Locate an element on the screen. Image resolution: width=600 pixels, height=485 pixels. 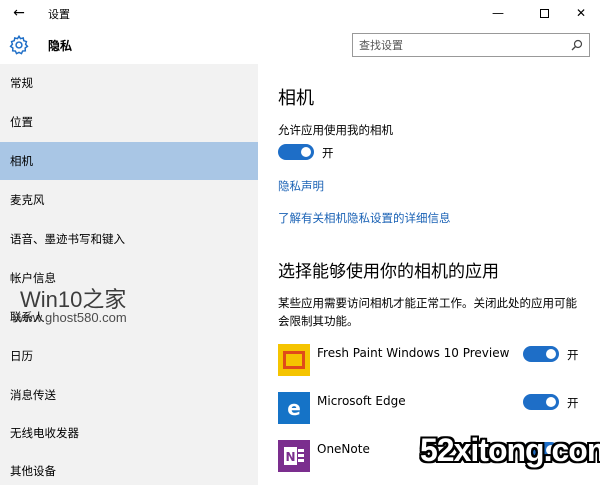
close-icon: ✕ is located at coordinates (581, 13).